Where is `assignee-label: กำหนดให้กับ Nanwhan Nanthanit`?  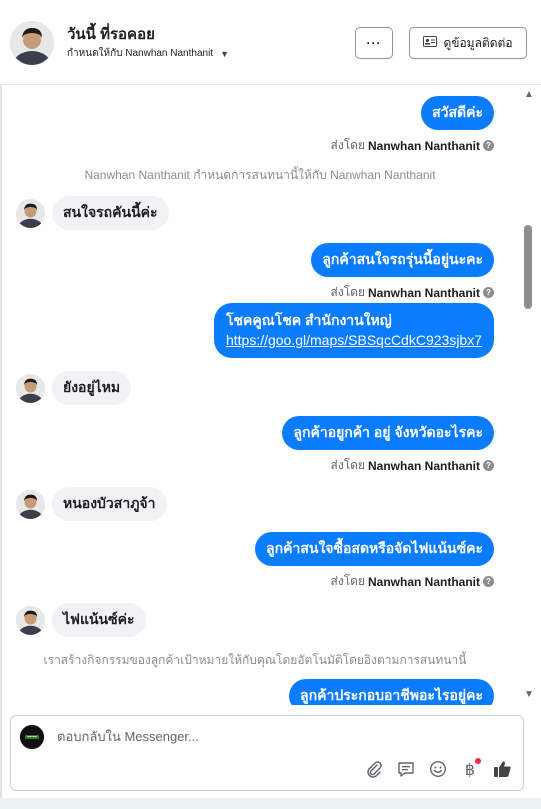 assignee-label: กำหนดให้กับ Nanwhan Nanthanit is located at coordinates (140, 53).